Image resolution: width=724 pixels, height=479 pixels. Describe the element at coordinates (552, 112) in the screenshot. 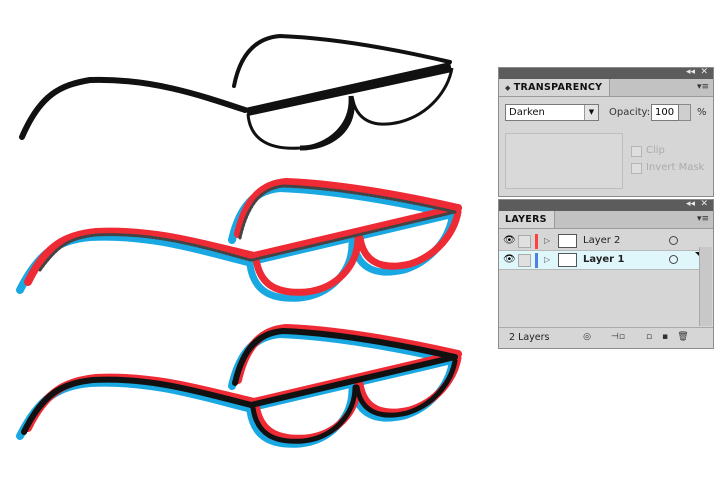

I see `blend-mode-select: Darken ▼` at that location.